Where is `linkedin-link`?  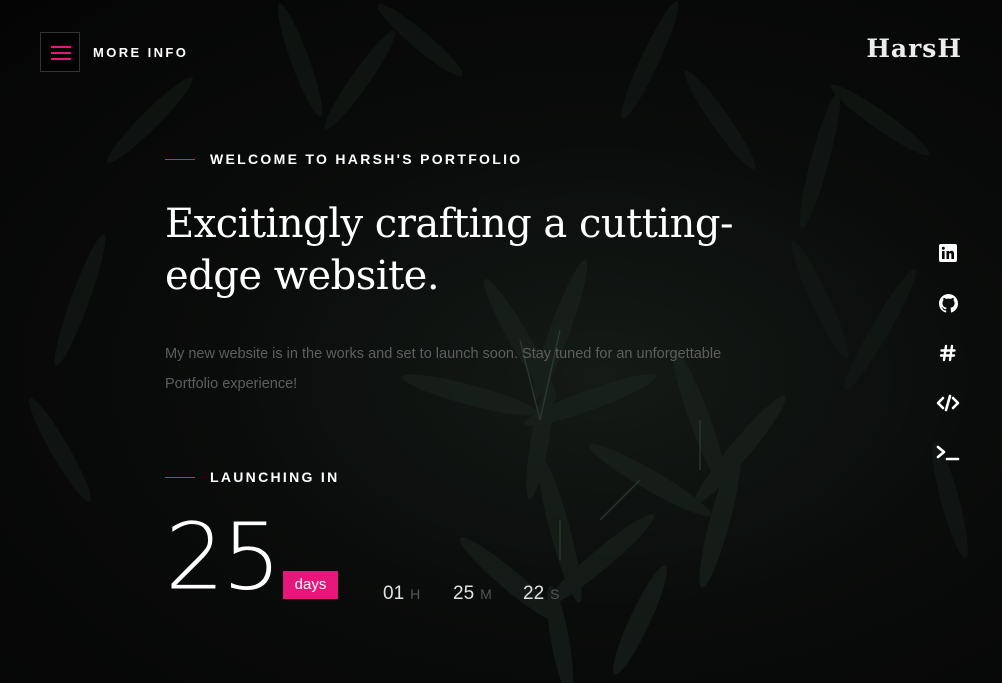 linkedin-link is located at coordinates (948, 253).